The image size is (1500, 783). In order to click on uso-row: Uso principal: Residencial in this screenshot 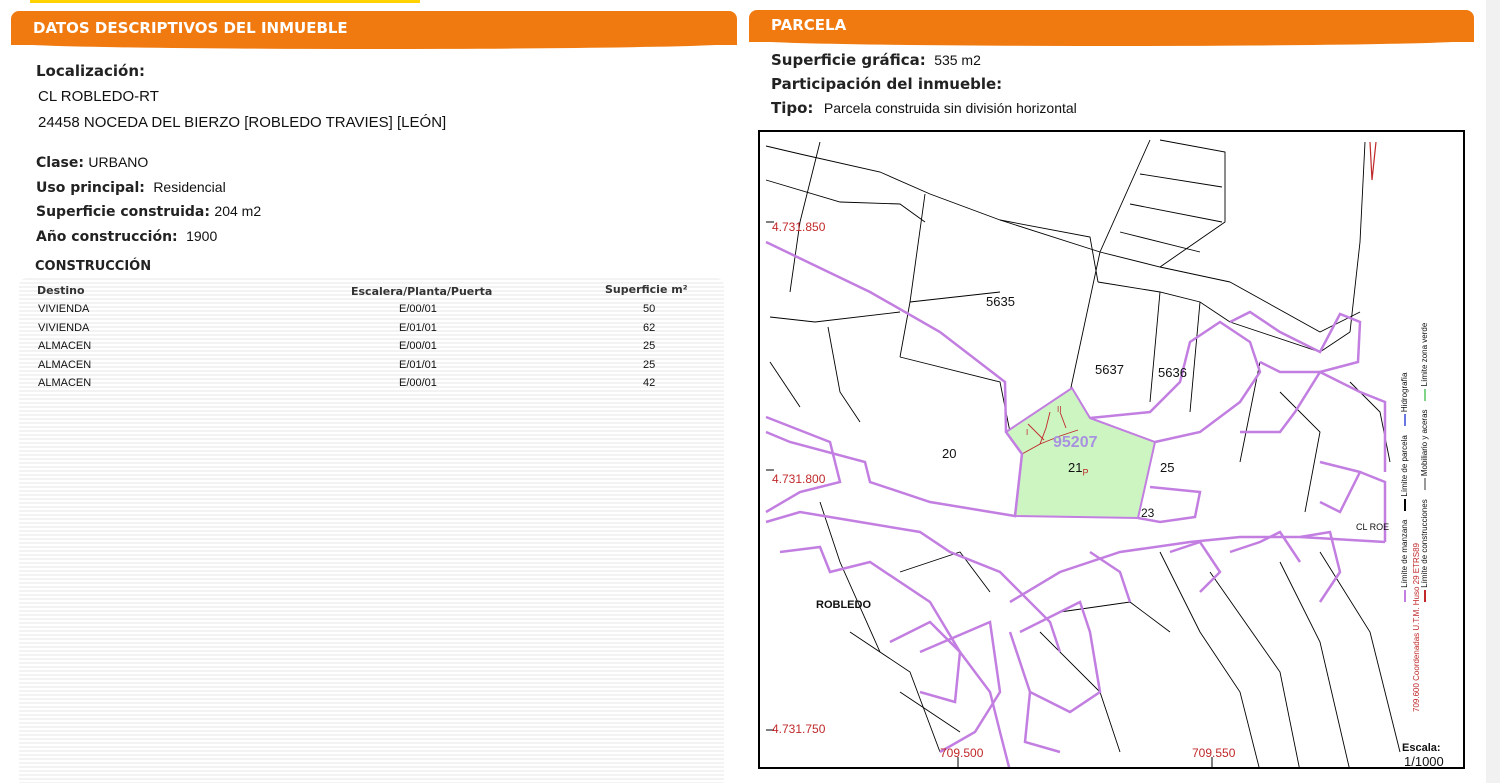, I will do `click(131, 188)`.